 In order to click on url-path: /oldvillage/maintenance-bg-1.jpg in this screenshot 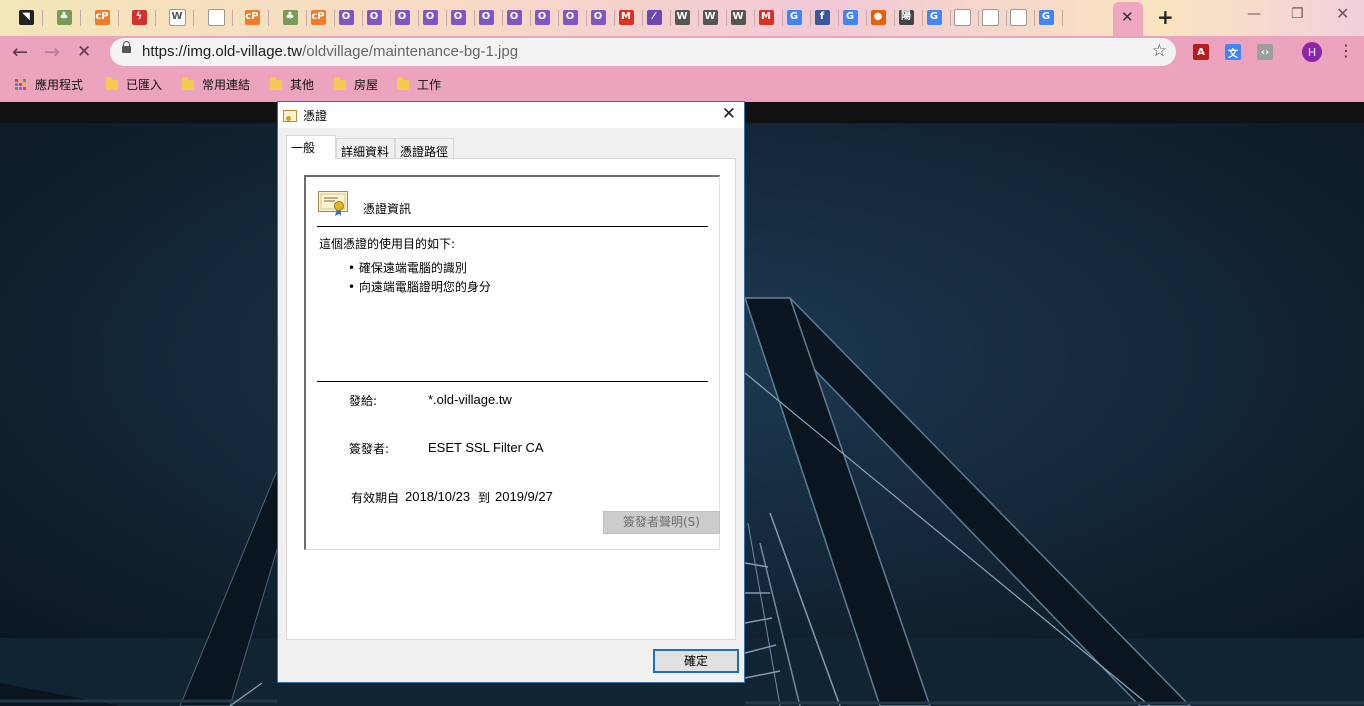, I will do `click(410, 51)`.